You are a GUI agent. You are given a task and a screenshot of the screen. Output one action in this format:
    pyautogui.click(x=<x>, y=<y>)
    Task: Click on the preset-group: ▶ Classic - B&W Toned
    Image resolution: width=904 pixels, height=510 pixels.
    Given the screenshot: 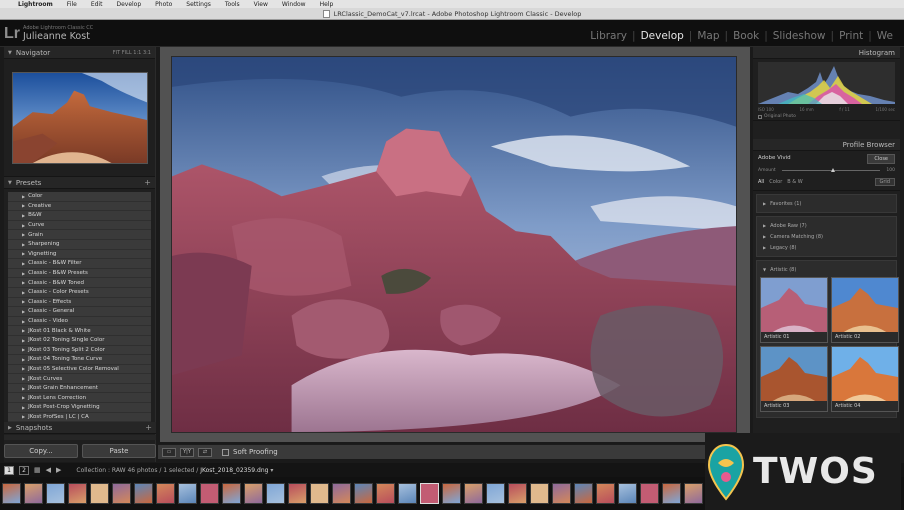 What is the action you would take?
    pyautogui.click(x=79, y=283)
    